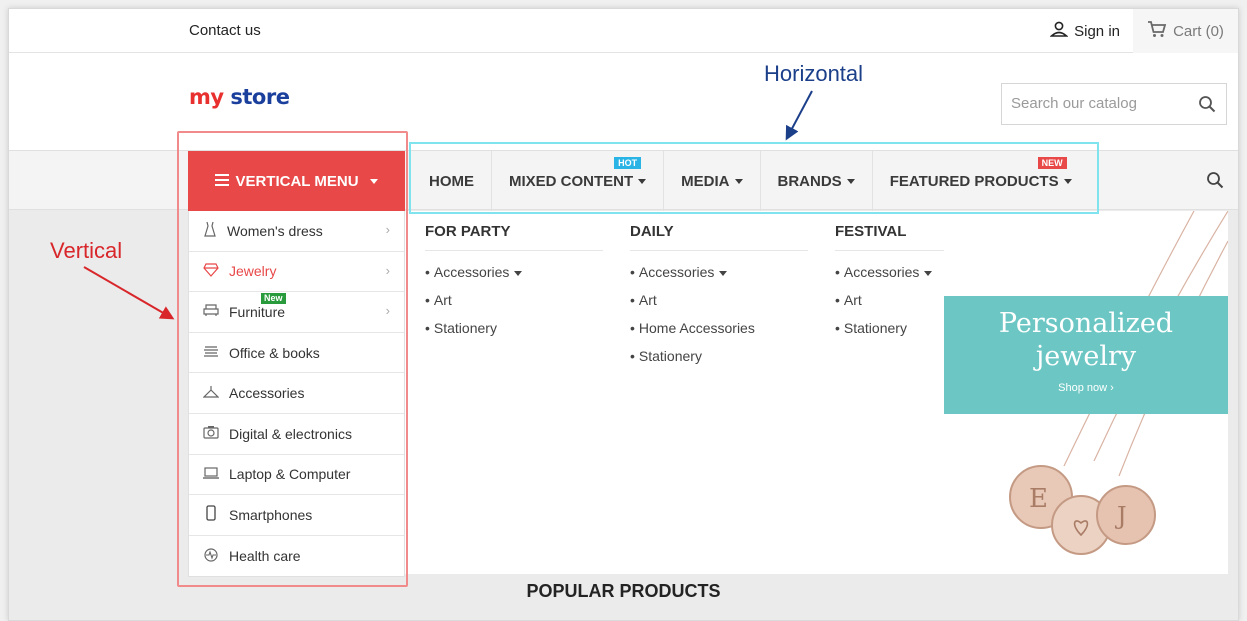  What do you see at coordinates (799, 115) in the screenshot?
I see `horizontal-arrow` at bounding box center [799, 115].